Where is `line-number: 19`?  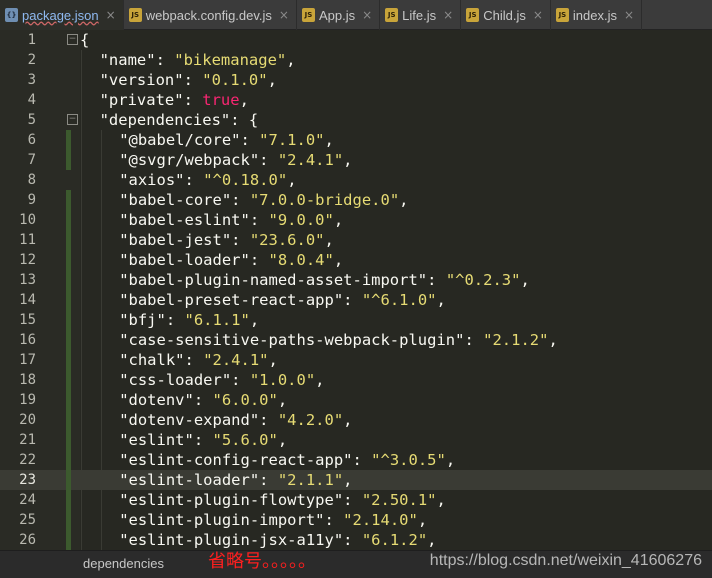 line-number: 19 is located at coordinates (27, 400).